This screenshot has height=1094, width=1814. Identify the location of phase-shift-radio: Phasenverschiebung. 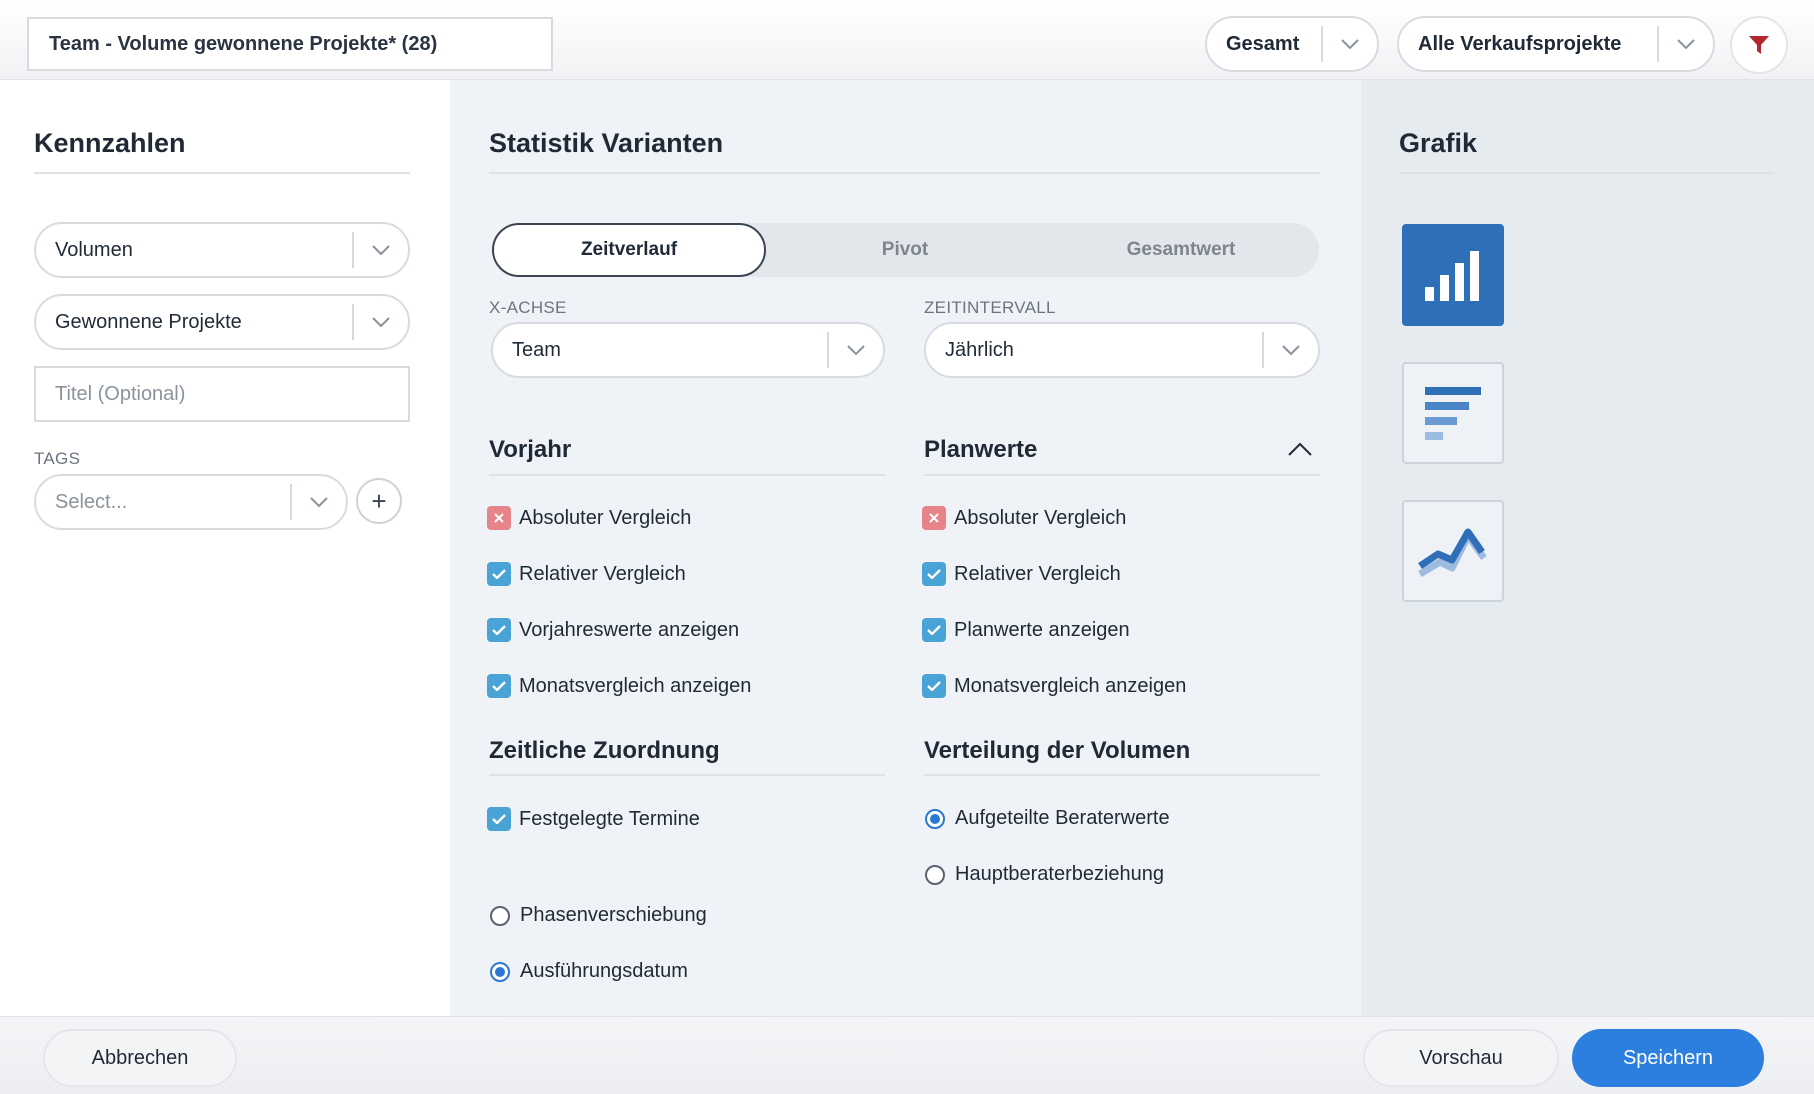
(597, 915).